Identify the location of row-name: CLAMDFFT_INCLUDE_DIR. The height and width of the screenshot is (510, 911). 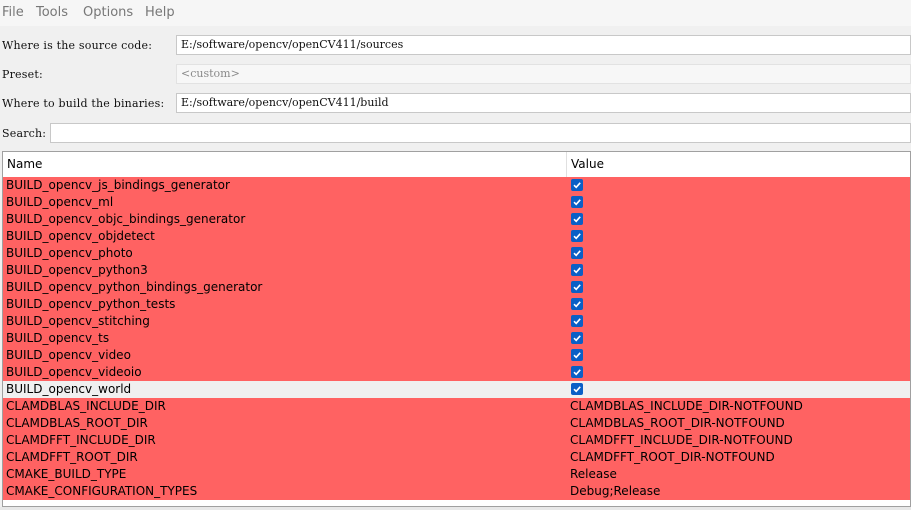
(81, 440).